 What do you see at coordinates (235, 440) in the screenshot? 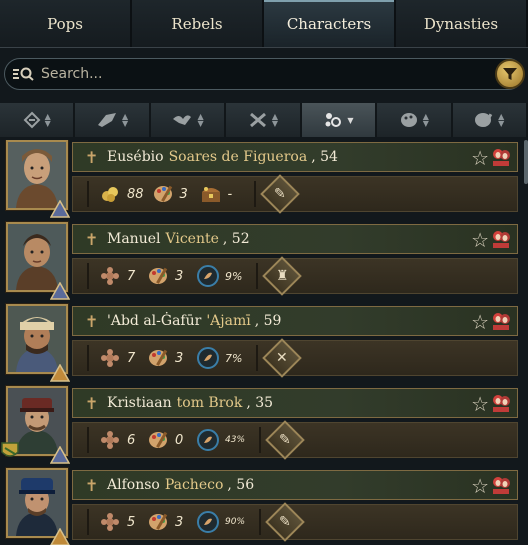
I see `progress-value: 43%` at bounding box center [235, 440].